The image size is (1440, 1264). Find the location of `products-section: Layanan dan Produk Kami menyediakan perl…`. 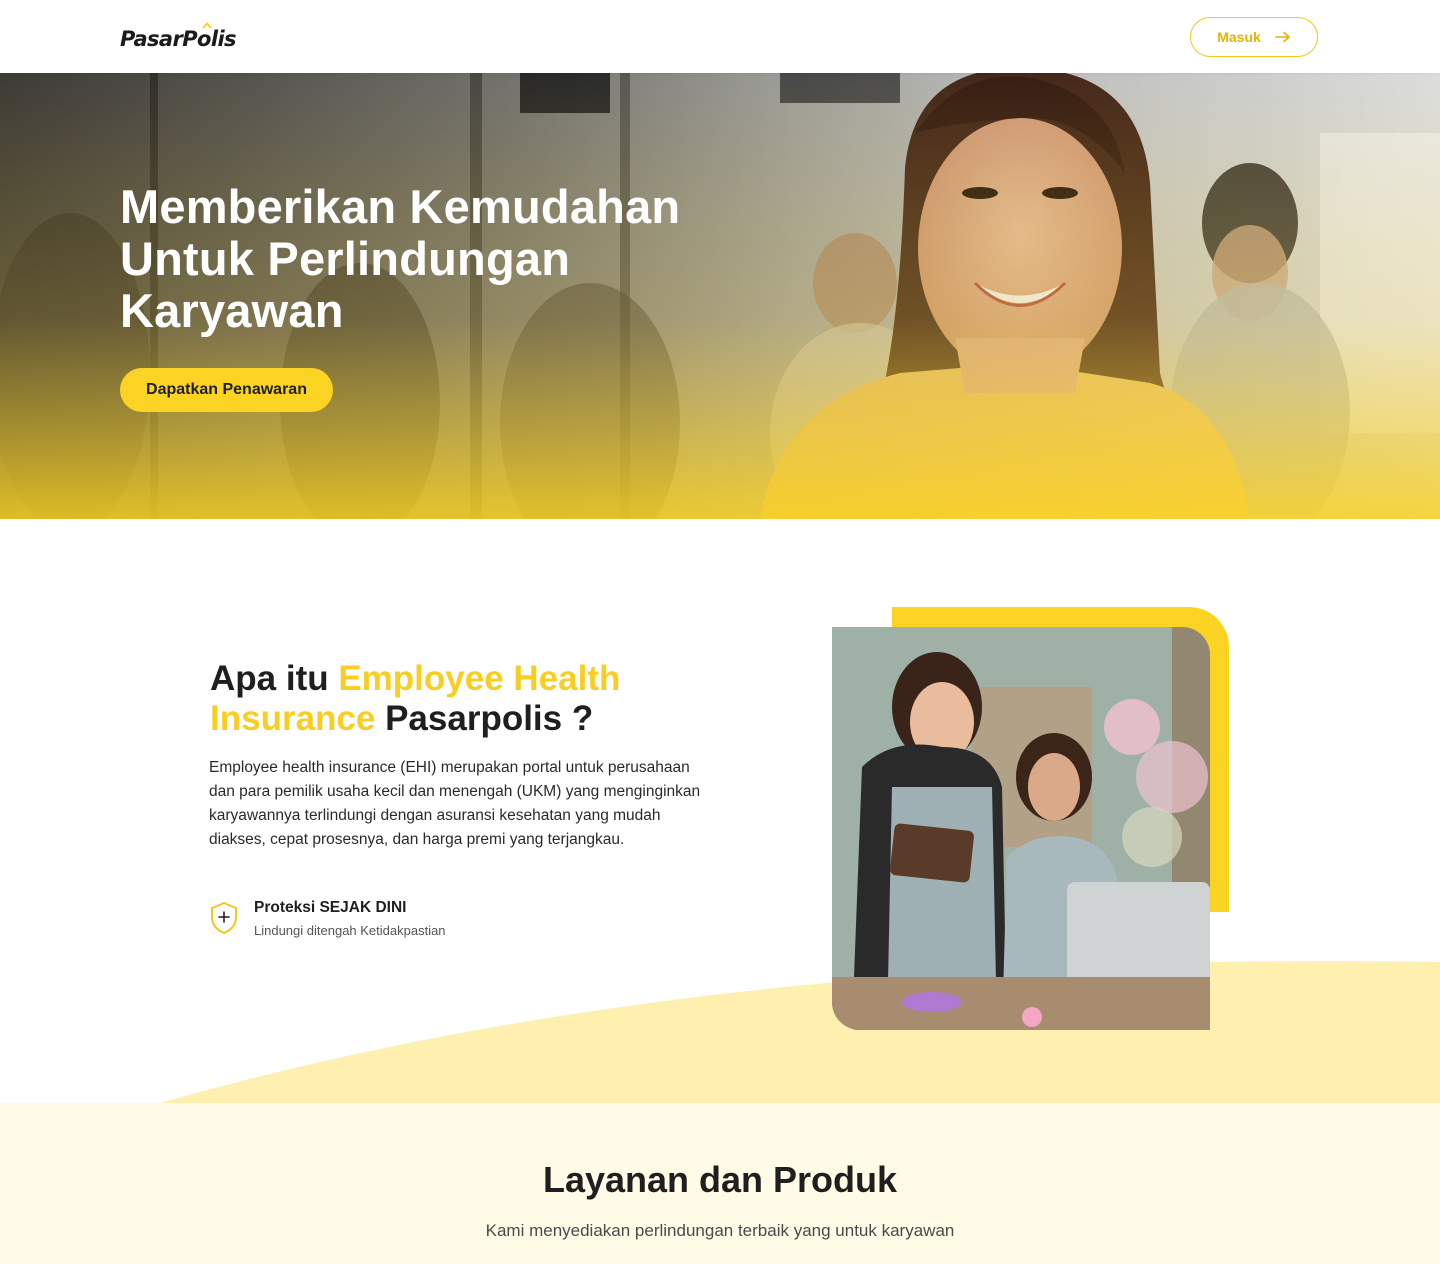

products-section: Layanan dan Produk Kami menyediakan perl… is located at coordinates (720, 1183).